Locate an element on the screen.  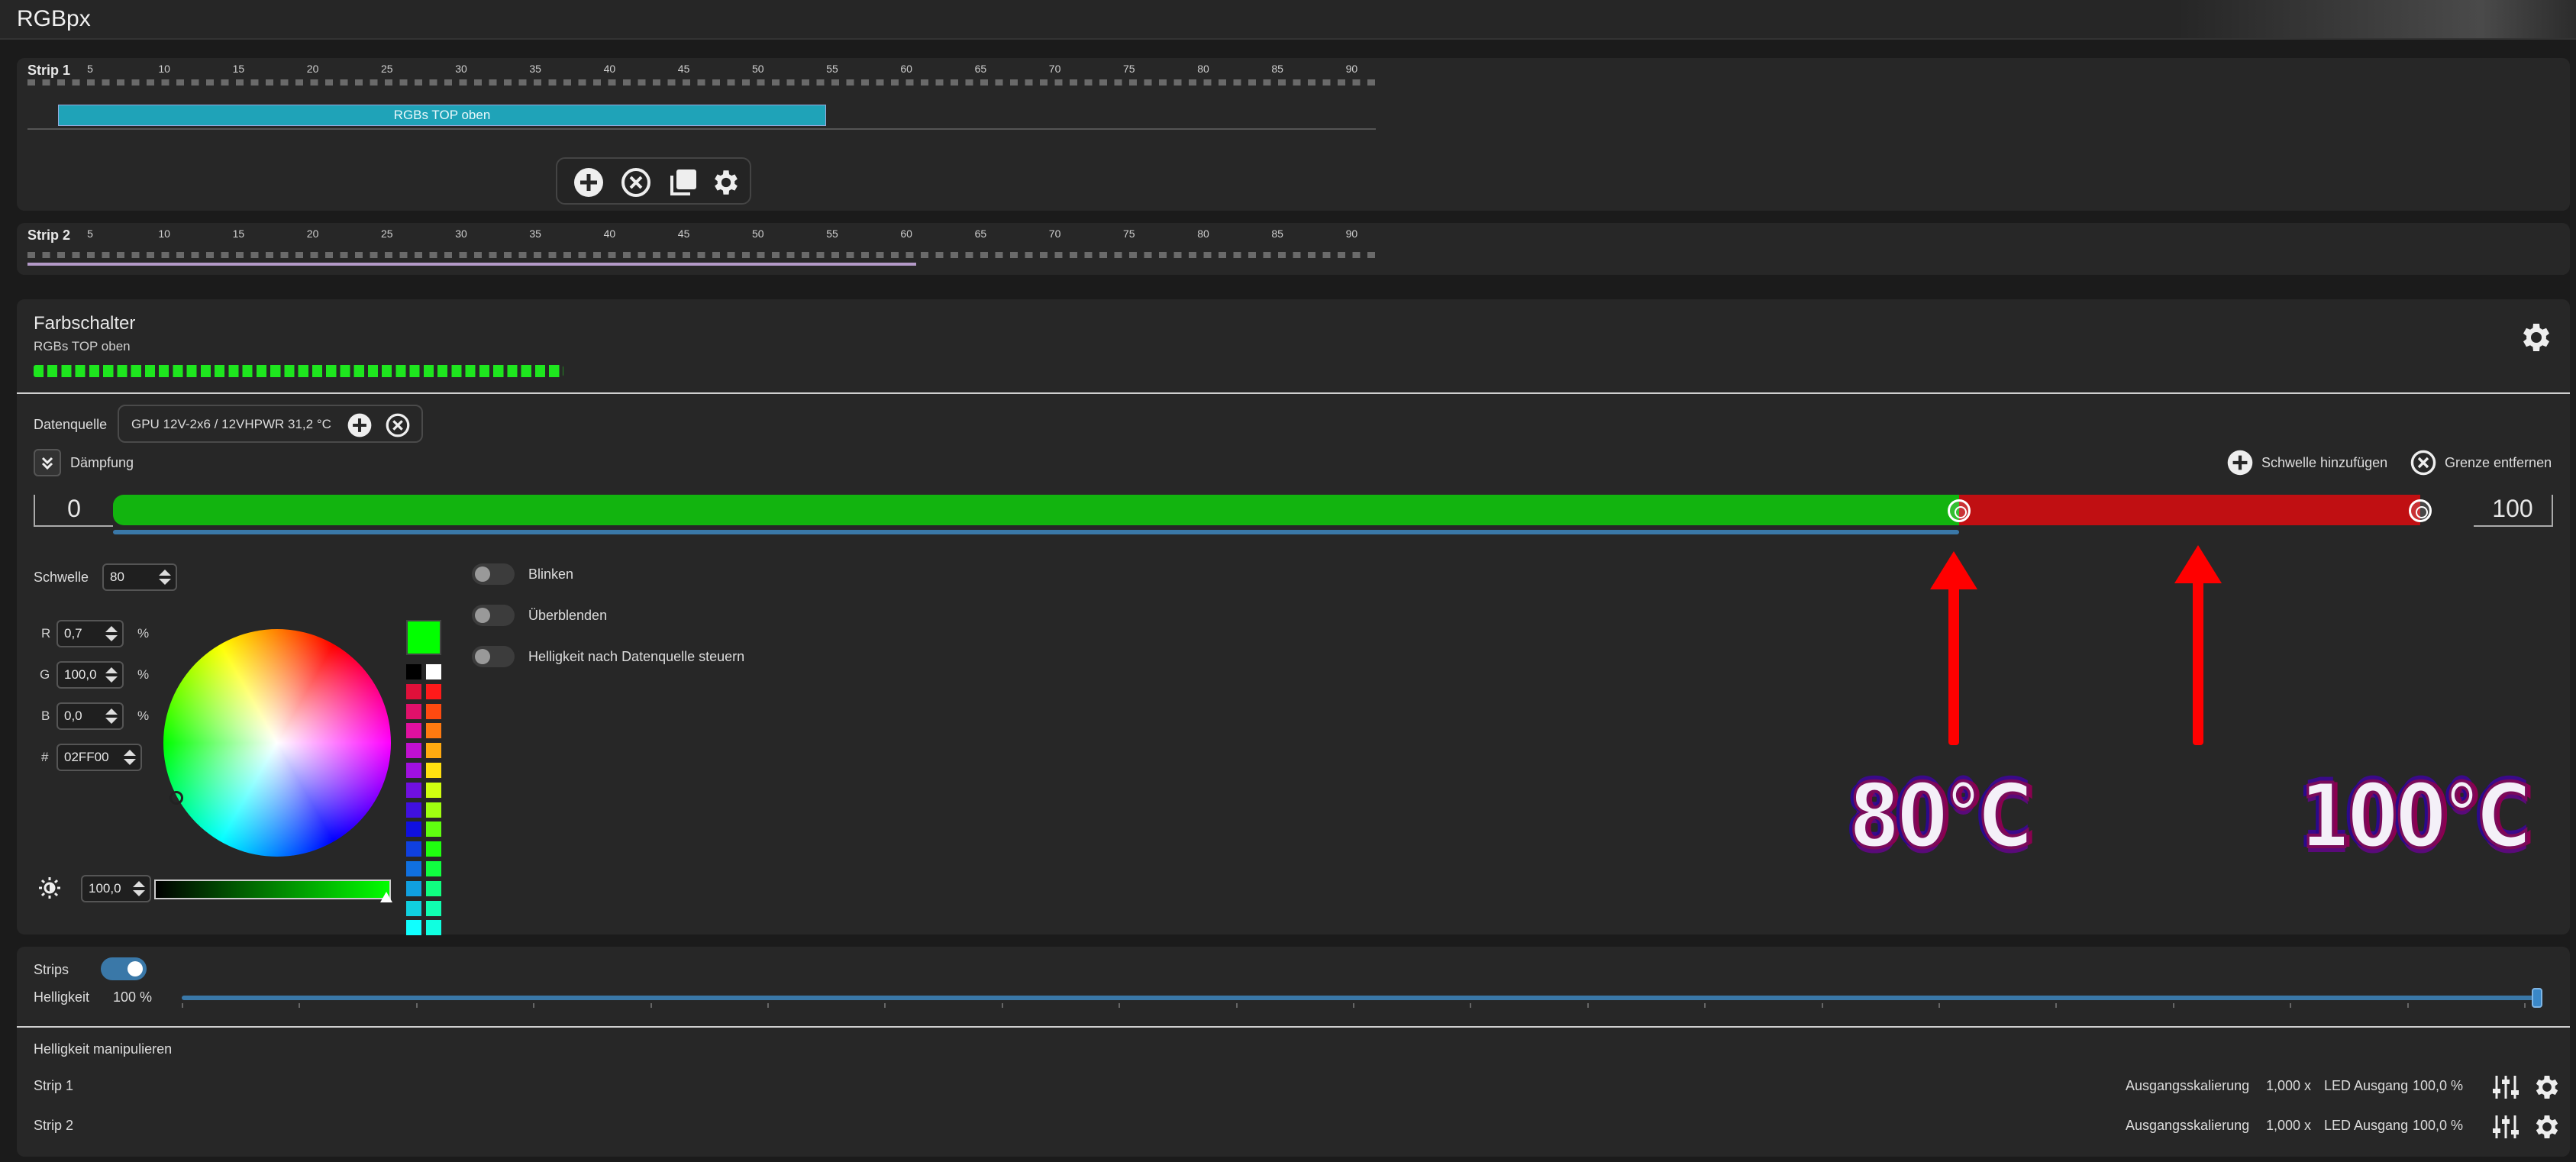
schwelle-input: 80 is located at coordinates (139, 577).